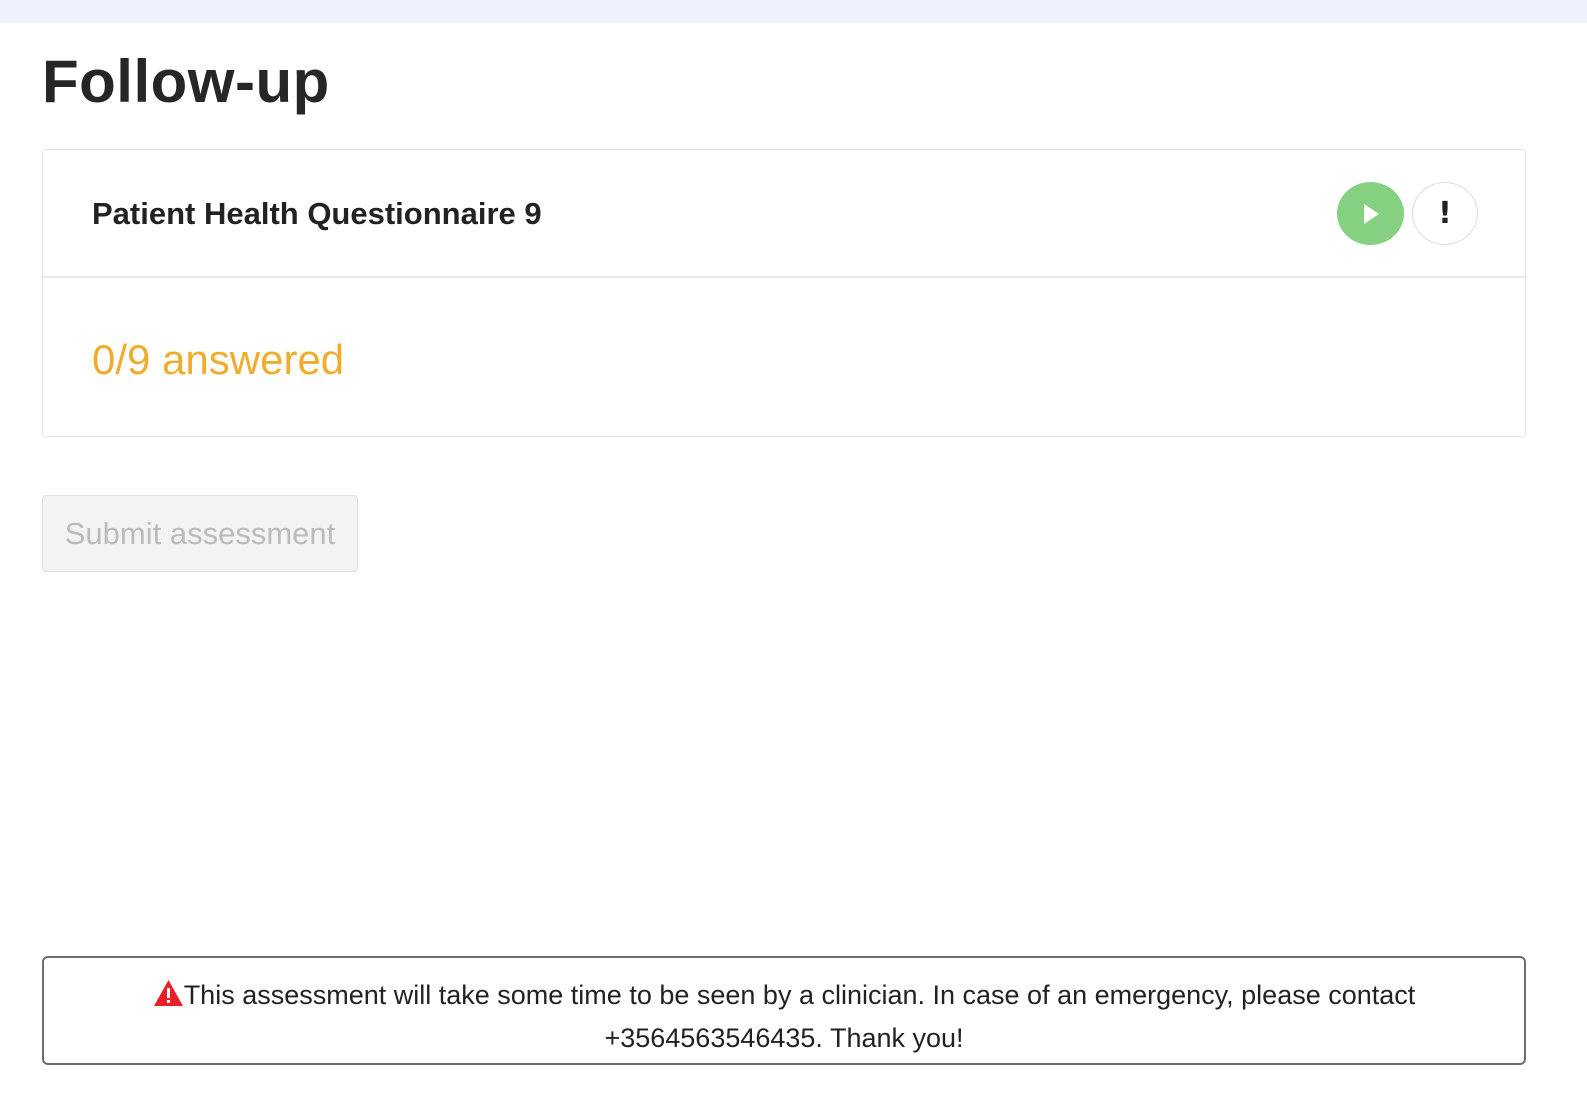  I want to click on start-questionnaire-button, so click(1370, 213).